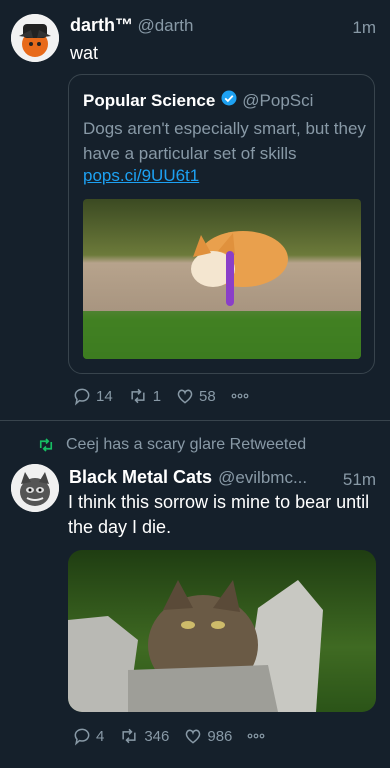  What do you see at coordinates (157, 736) in the screenshot?
I see `retweet-count: 346` at bounding box center [157, 736].